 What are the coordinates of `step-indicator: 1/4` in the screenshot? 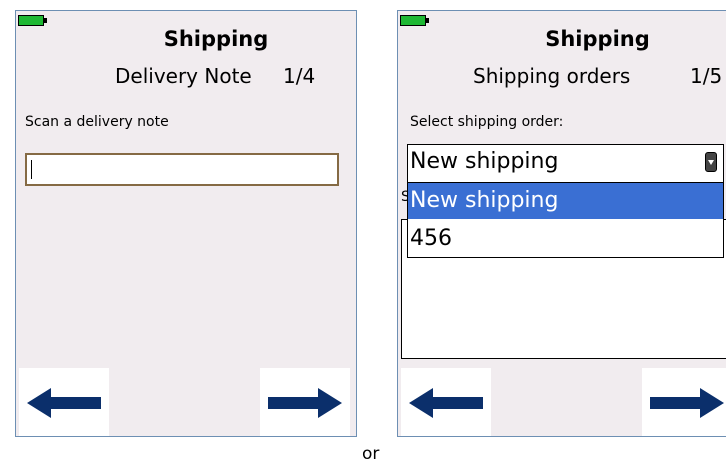 It's located at (299, 76).